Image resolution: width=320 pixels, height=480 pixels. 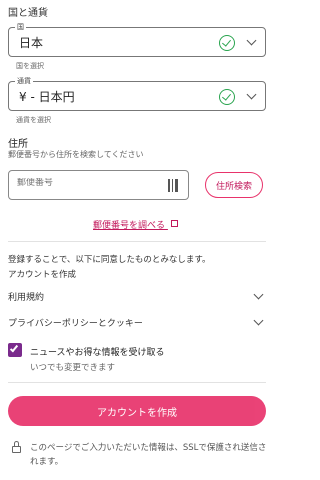 I want to click on country-select: 国 日本, so click(x=137, y=39).